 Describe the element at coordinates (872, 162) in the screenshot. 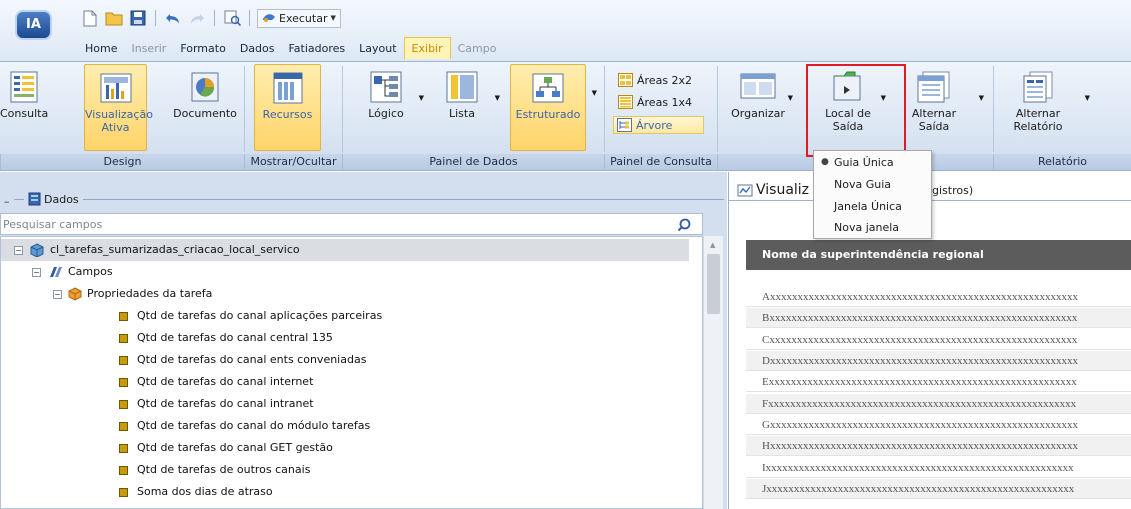

I see `menu-item-guia-unica: ● Guia Única` at that location.